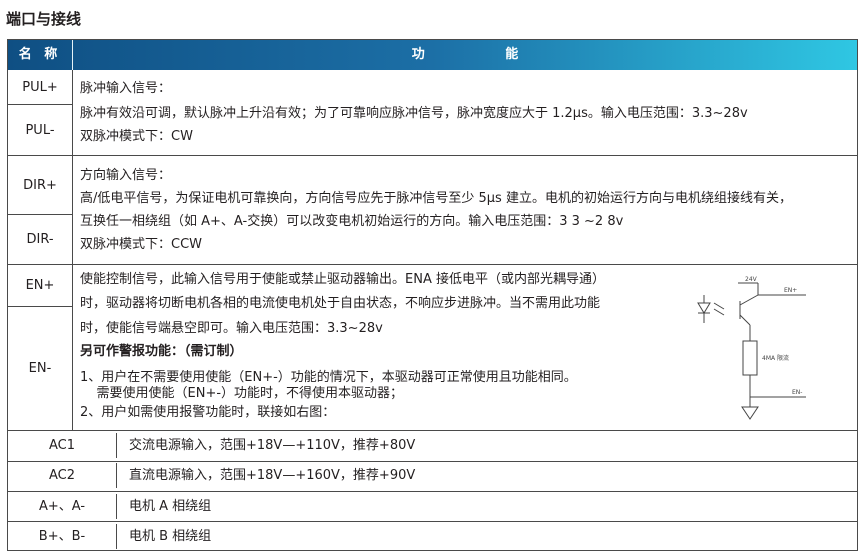 The width and height of the screenshot is (863, 559). Describe the element at coordinates (40, 368) in the screenshot. I see `en-minus-name: EN-` at that location.